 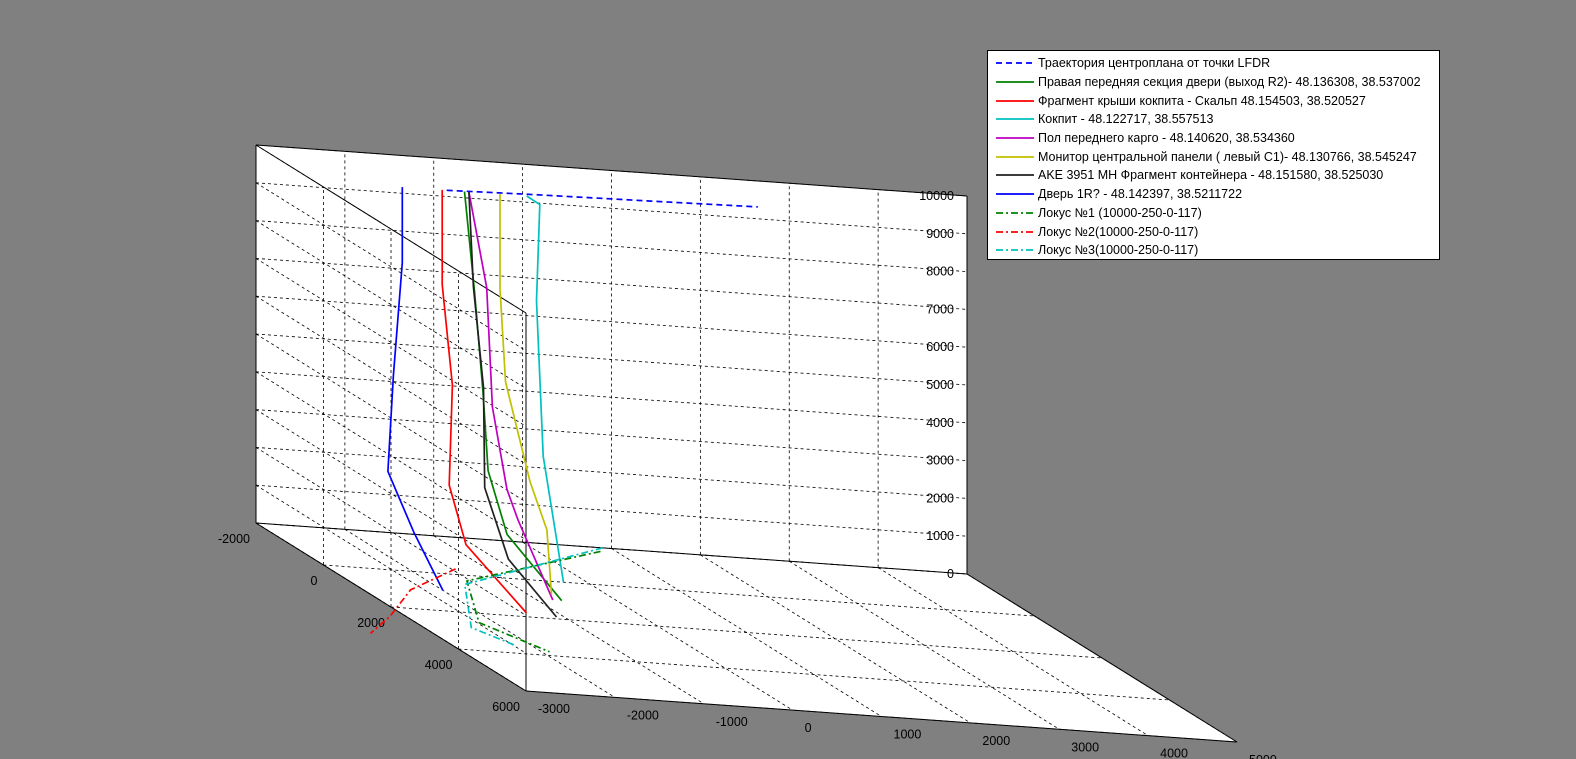 What do you see at coordinates (1126, 119) in the screenshot?
I see `legend-label: Кокпит - 48.122717, 38.557513` at bounding box center [1126, 119].